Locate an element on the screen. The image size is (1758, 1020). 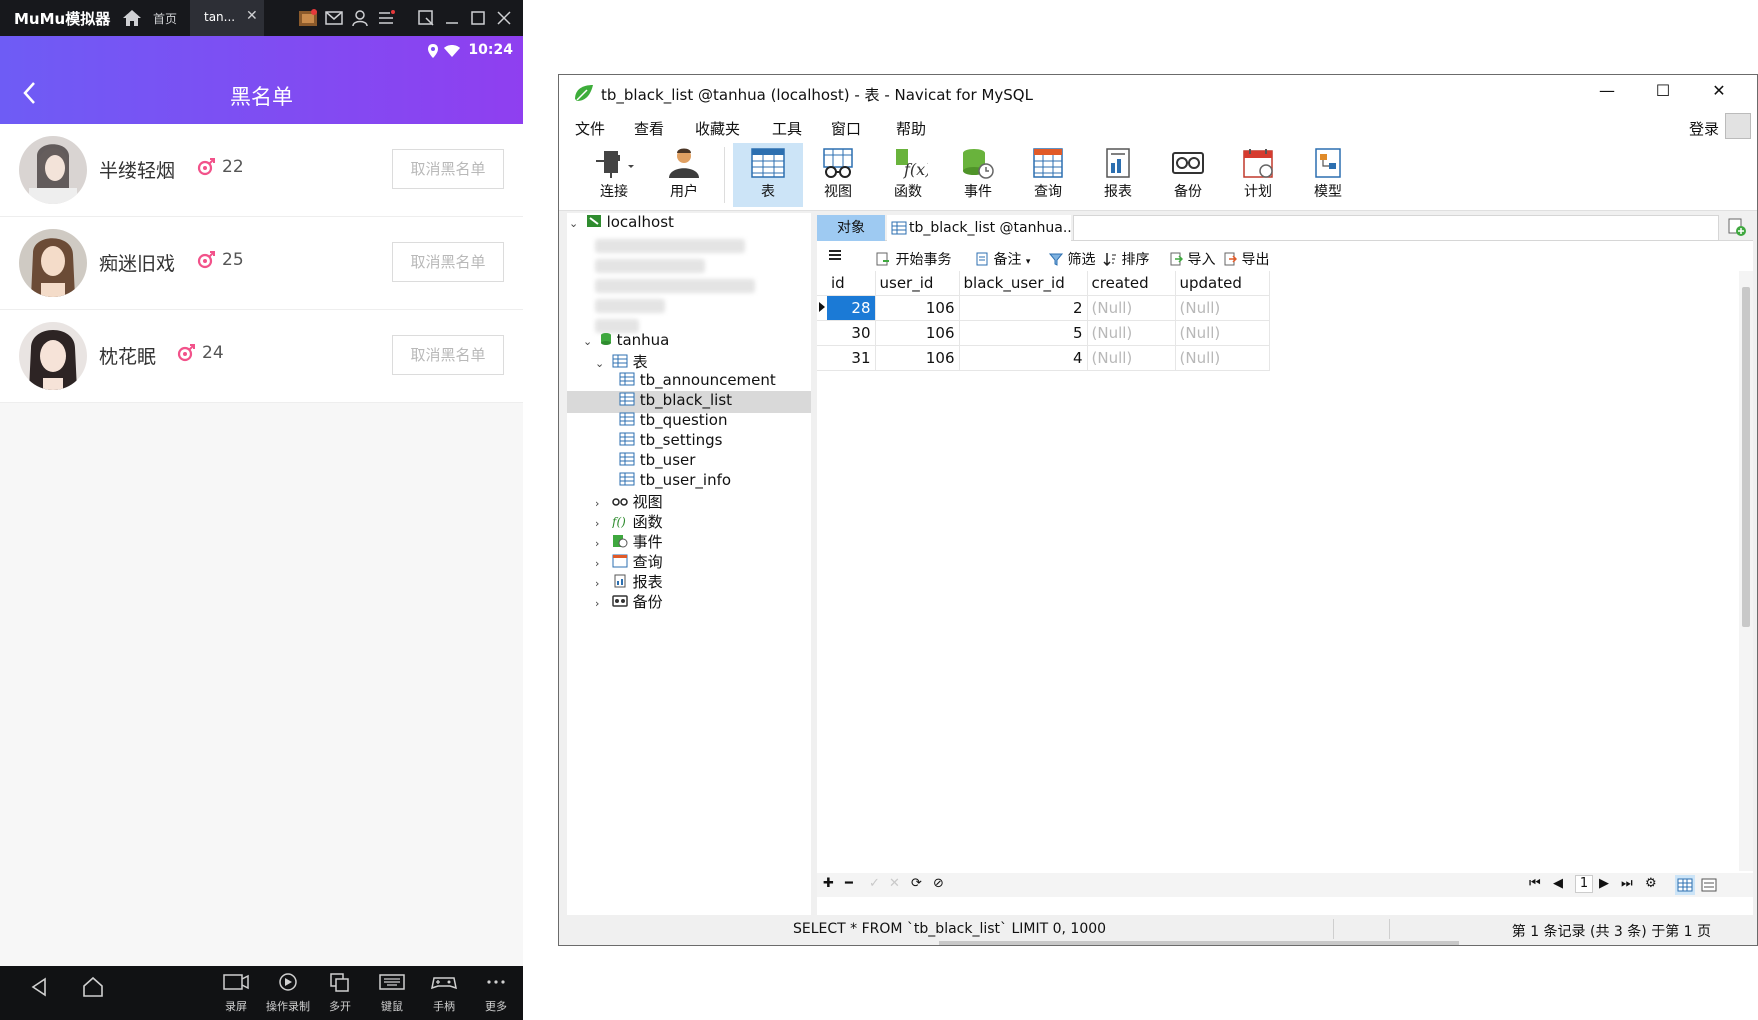
column-header: user_id is located at coordinates (917, 283).